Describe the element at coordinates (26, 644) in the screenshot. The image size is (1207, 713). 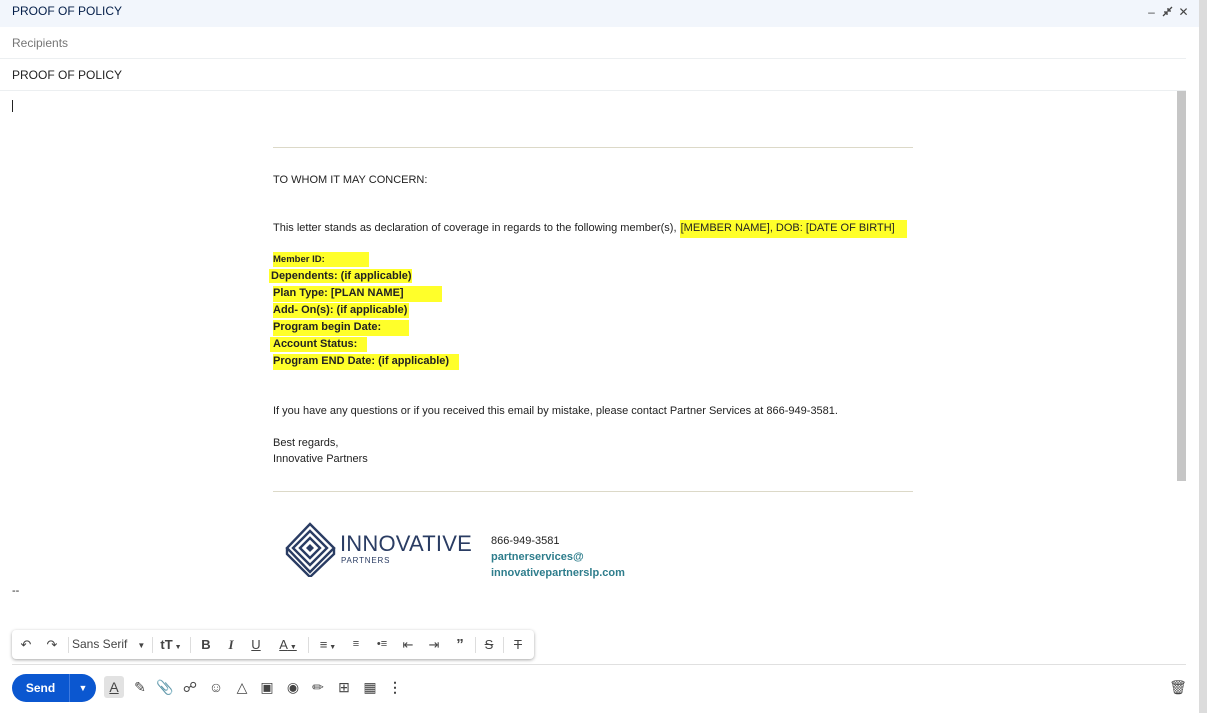
I see `undo-icon: ↶` at that location.